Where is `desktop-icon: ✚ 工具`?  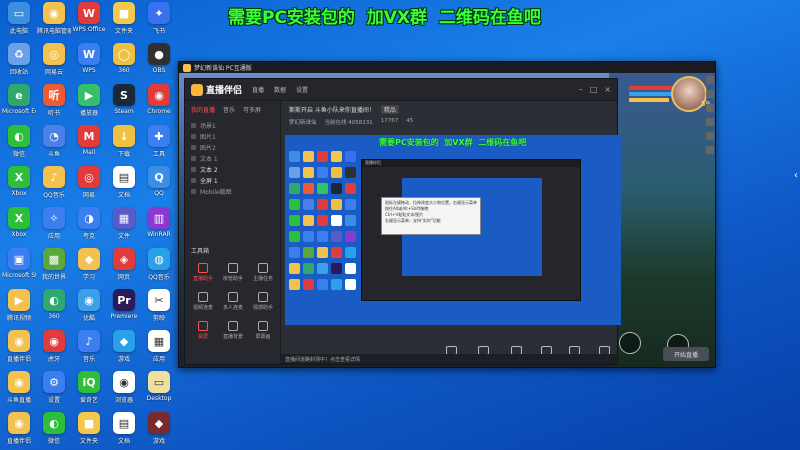
desktop-icon: ✚ 工具 is located at coordinates (159, 145).